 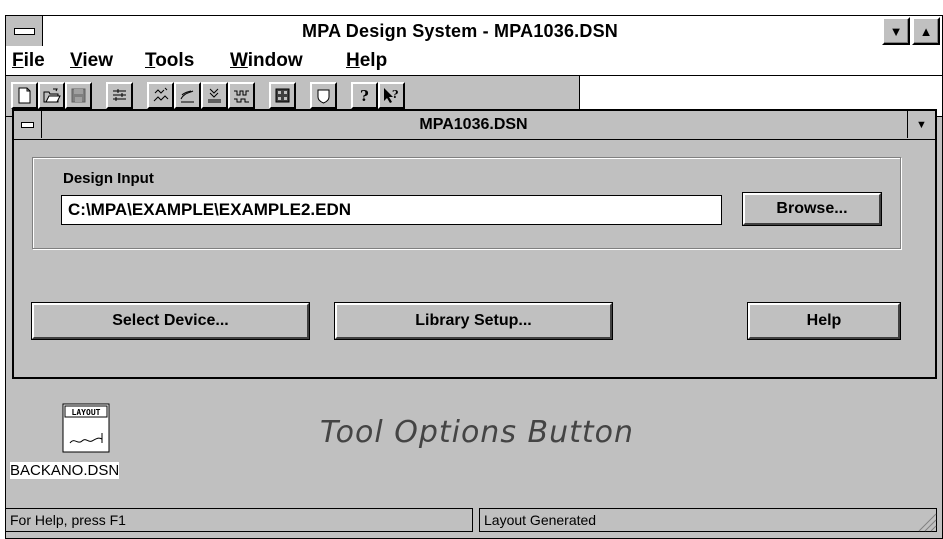 I want to click on document-system-menu-button, so click(x=28, y=124).